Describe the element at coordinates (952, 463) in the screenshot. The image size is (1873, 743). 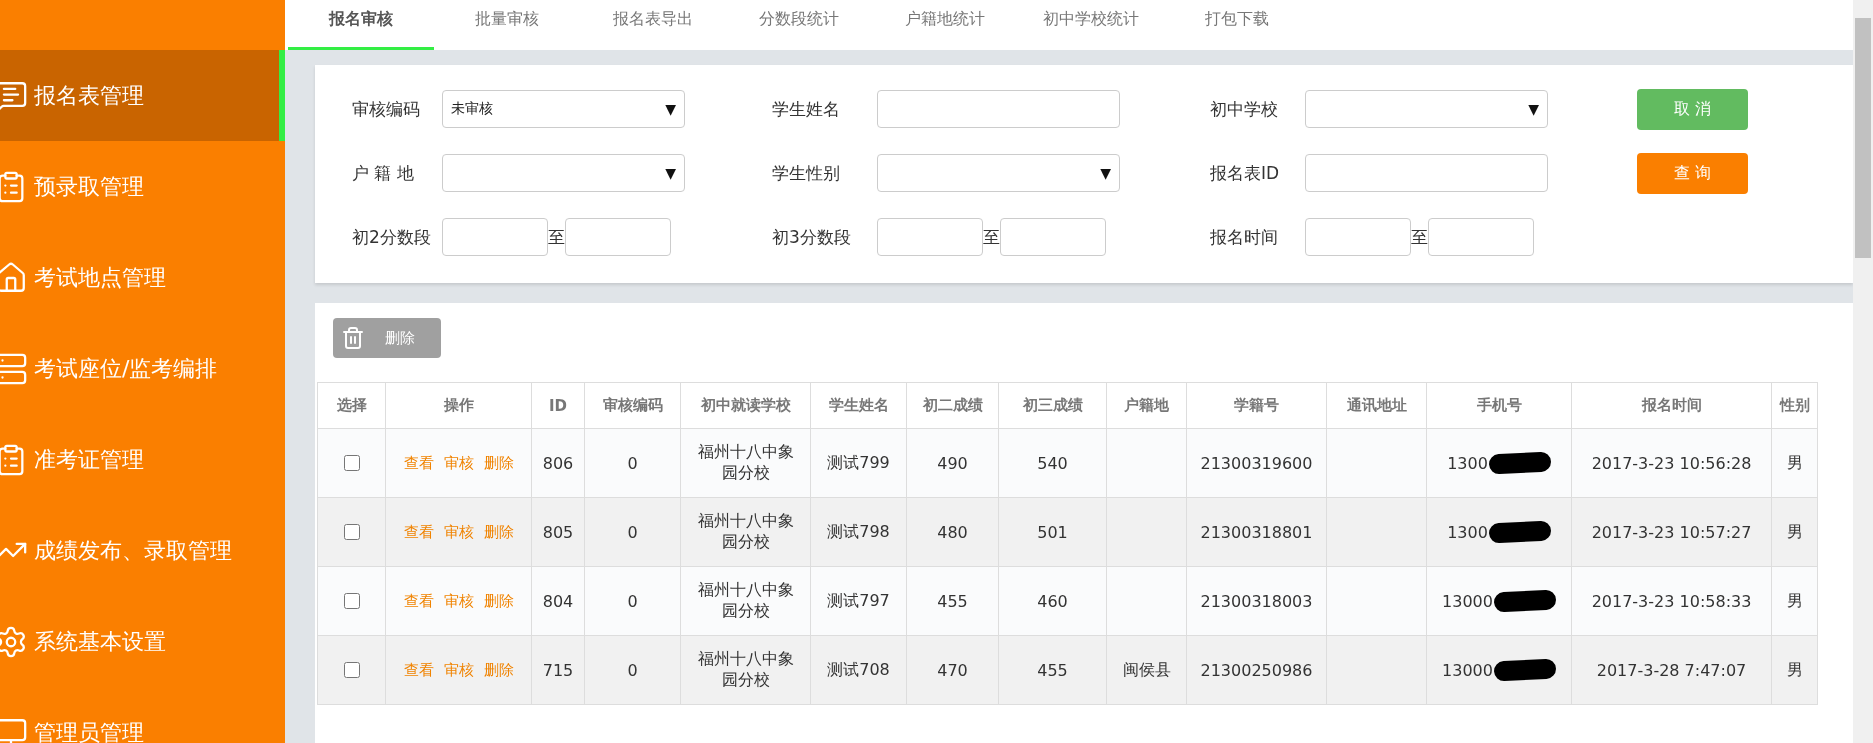
I see `table-cell: 490` at that location.